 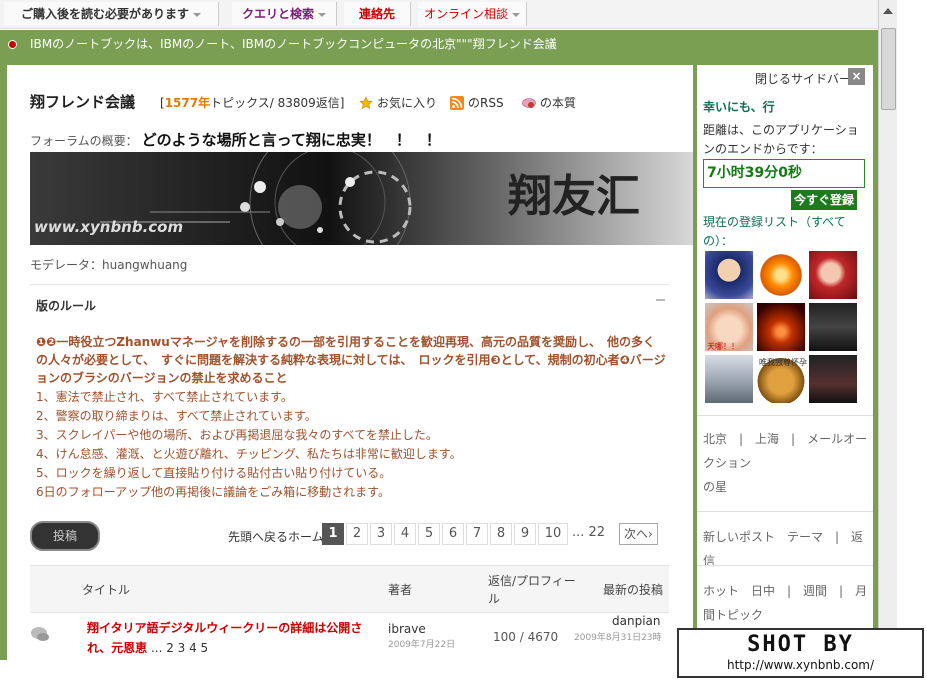 I want to click on rules-title: 版のルール, so click(x=66, y=306).